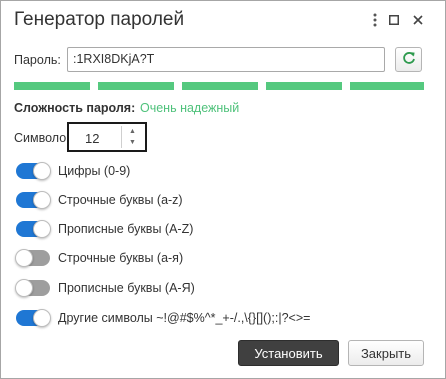  I want to click on password-label: Пароль:, so click(37, 60).